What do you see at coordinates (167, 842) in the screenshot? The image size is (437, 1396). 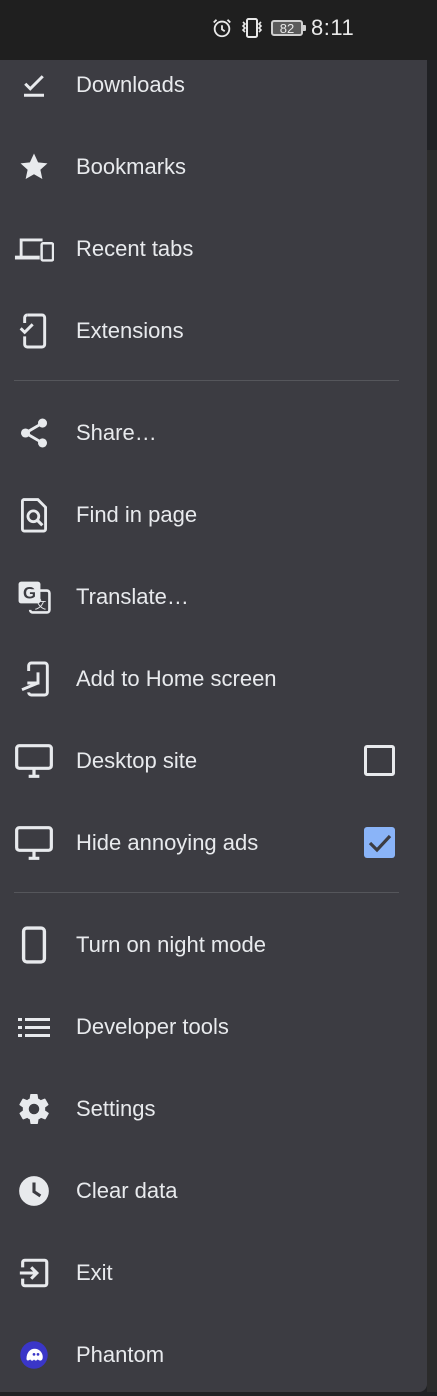 I see `menu-label-hide-ads: Hide annoying ads` at bounding box center [167, 842].